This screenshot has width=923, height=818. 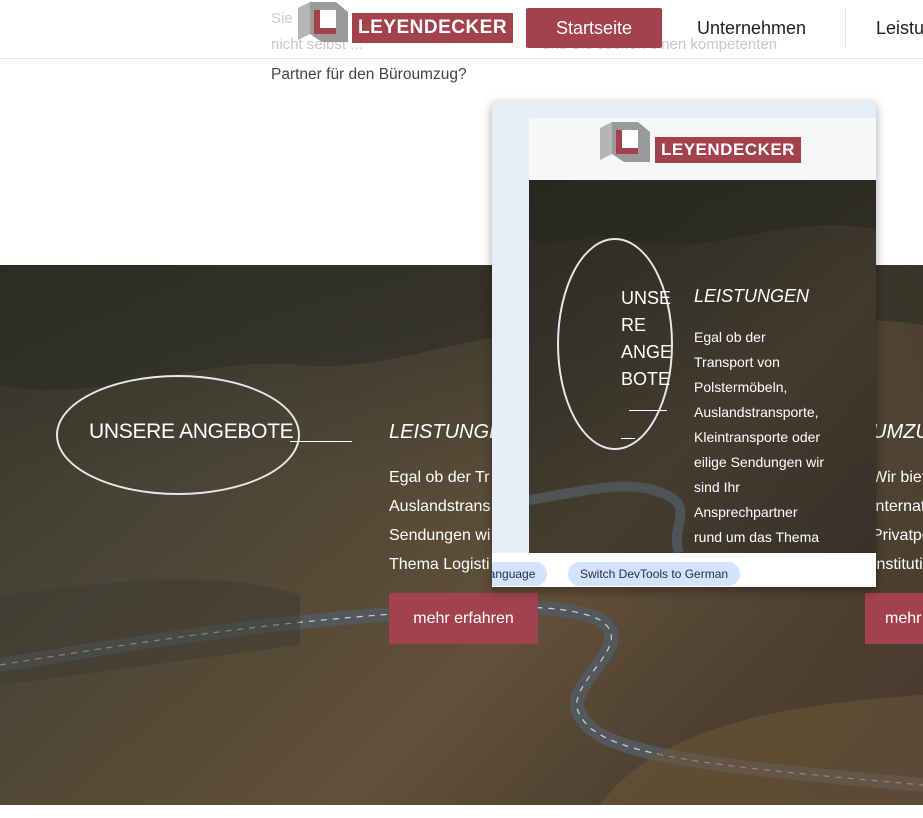 I want to click on nav-leistungen: Leistu, so click(x=884, y=28).